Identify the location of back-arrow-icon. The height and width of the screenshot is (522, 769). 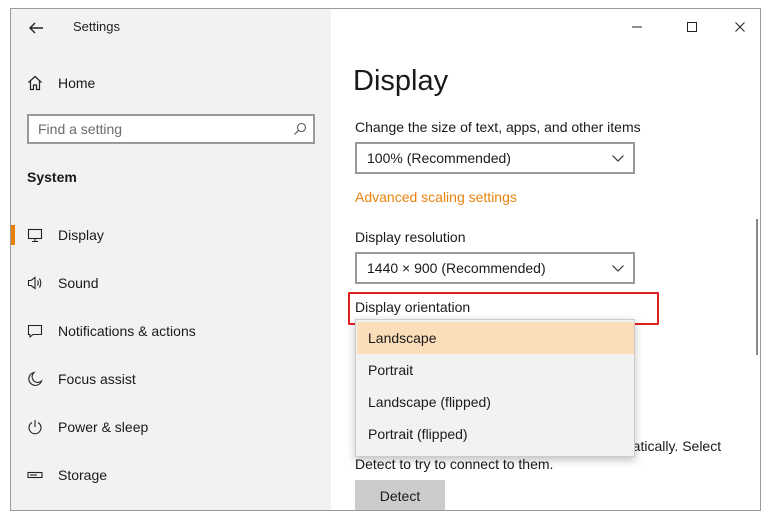
(36, 28).